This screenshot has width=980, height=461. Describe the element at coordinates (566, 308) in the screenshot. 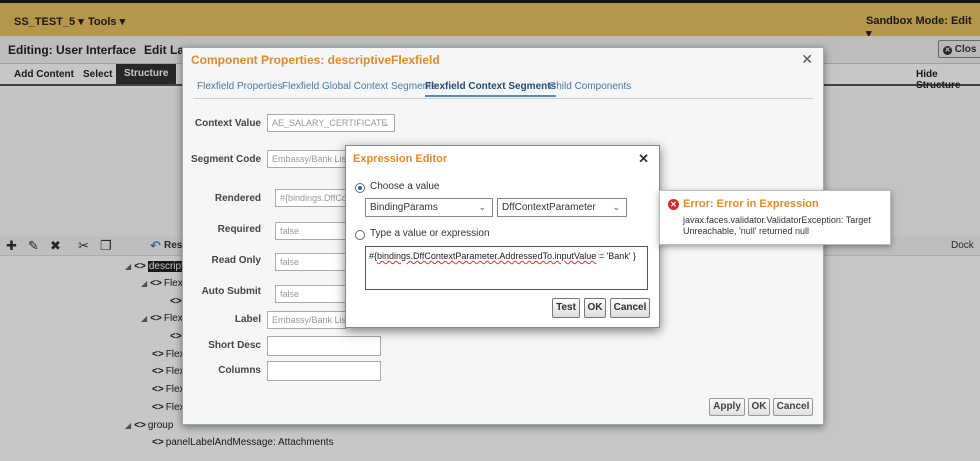

I see `test-button: Test` at that location.